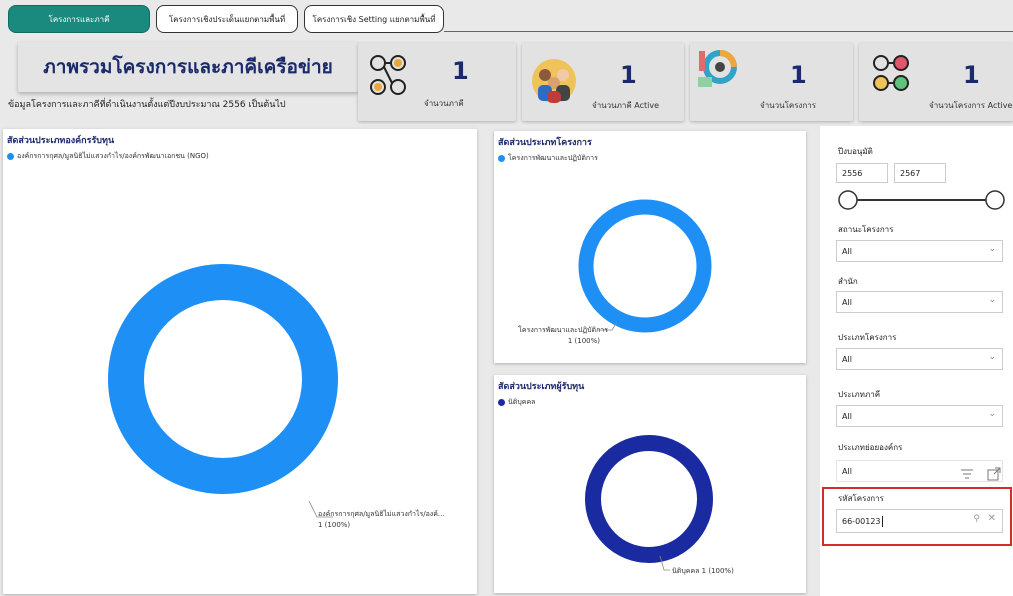  I want to click on project-type-select-value: All, so click(847, 359).